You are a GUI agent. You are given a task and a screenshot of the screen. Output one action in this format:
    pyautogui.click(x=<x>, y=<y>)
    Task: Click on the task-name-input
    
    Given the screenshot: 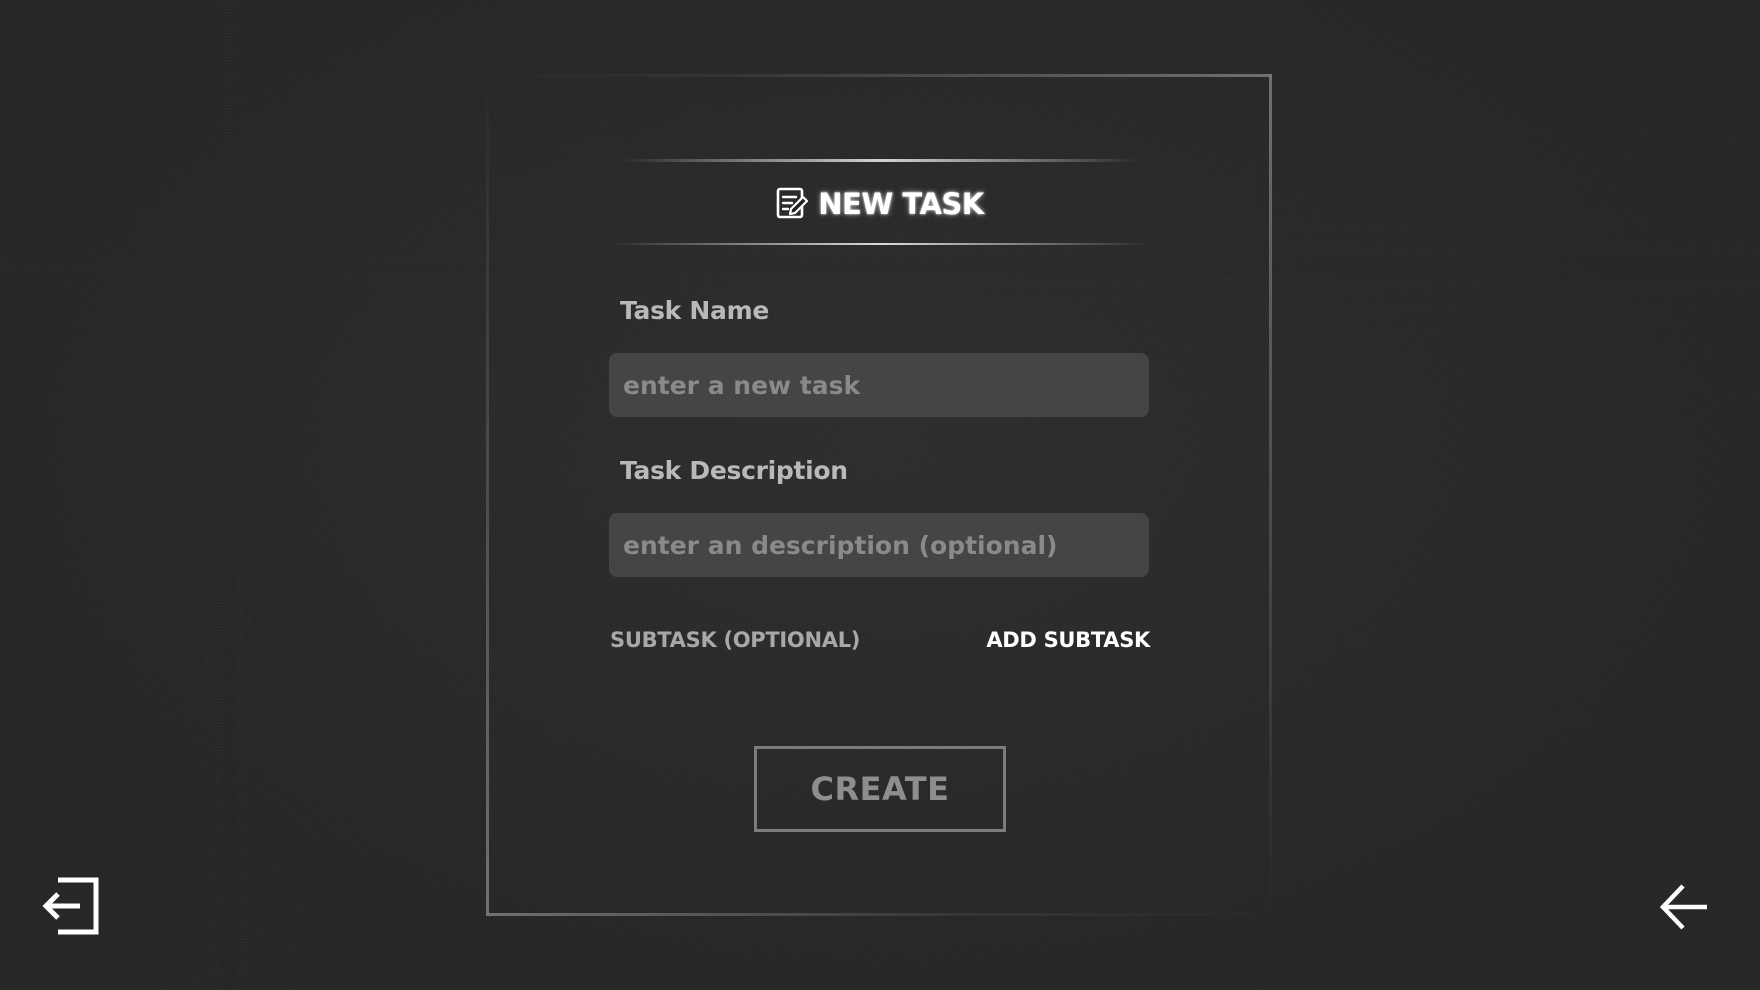 What is the action you would take?
    pyautogui.click(x=879, y=385)
    